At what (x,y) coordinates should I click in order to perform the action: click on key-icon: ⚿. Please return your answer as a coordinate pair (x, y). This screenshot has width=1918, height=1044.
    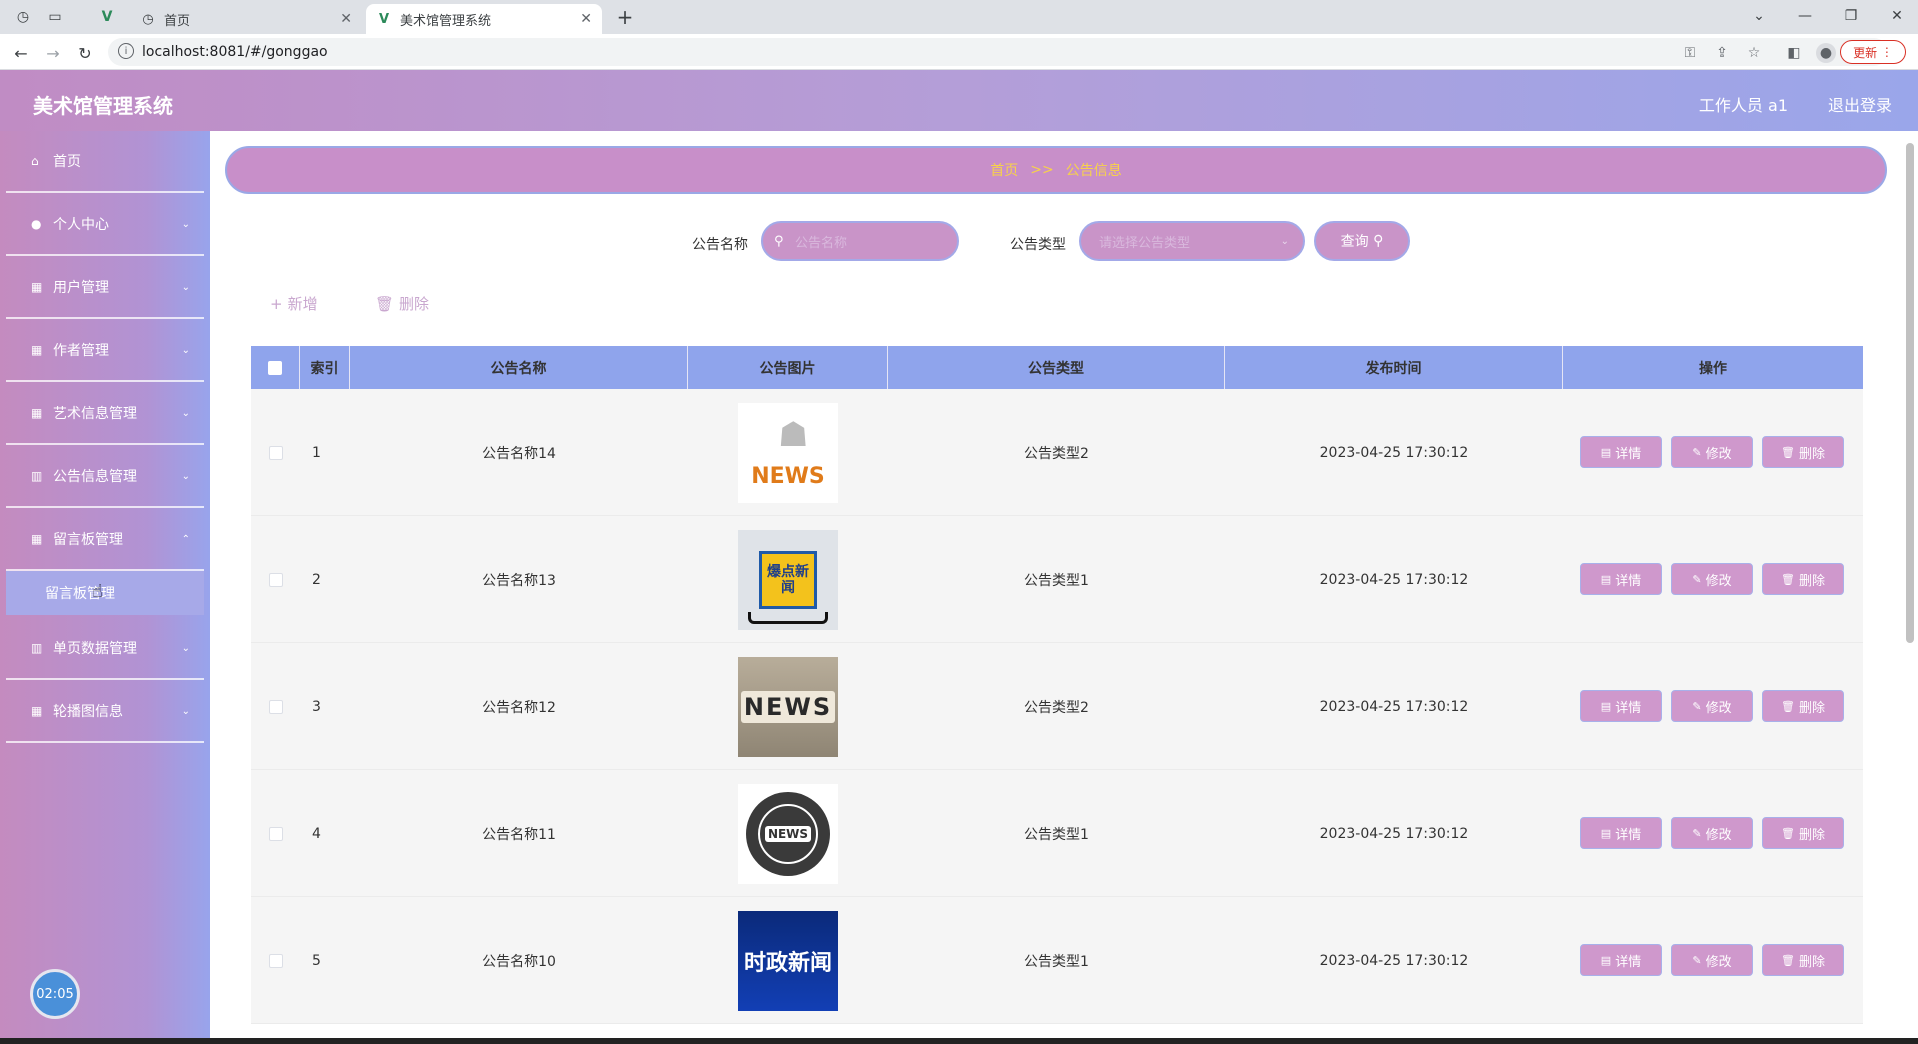
    Looking at the image, I should click on (1690, 53).